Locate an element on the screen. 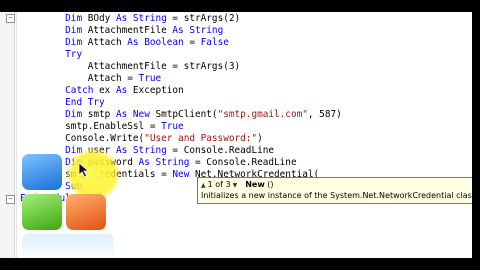 This screenshot has width=480, height=270. code-text: AttachmentFile is located at coordinates (130, 30).